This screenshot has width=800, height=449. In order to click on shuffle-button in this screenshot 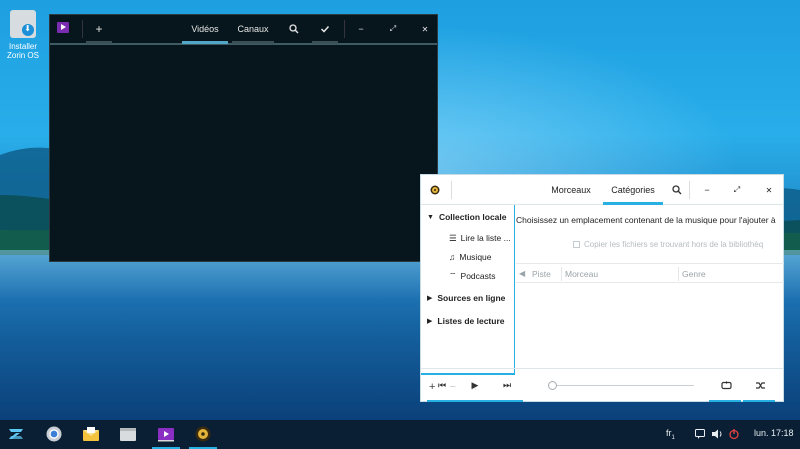, I will do `click(760, 385)`.